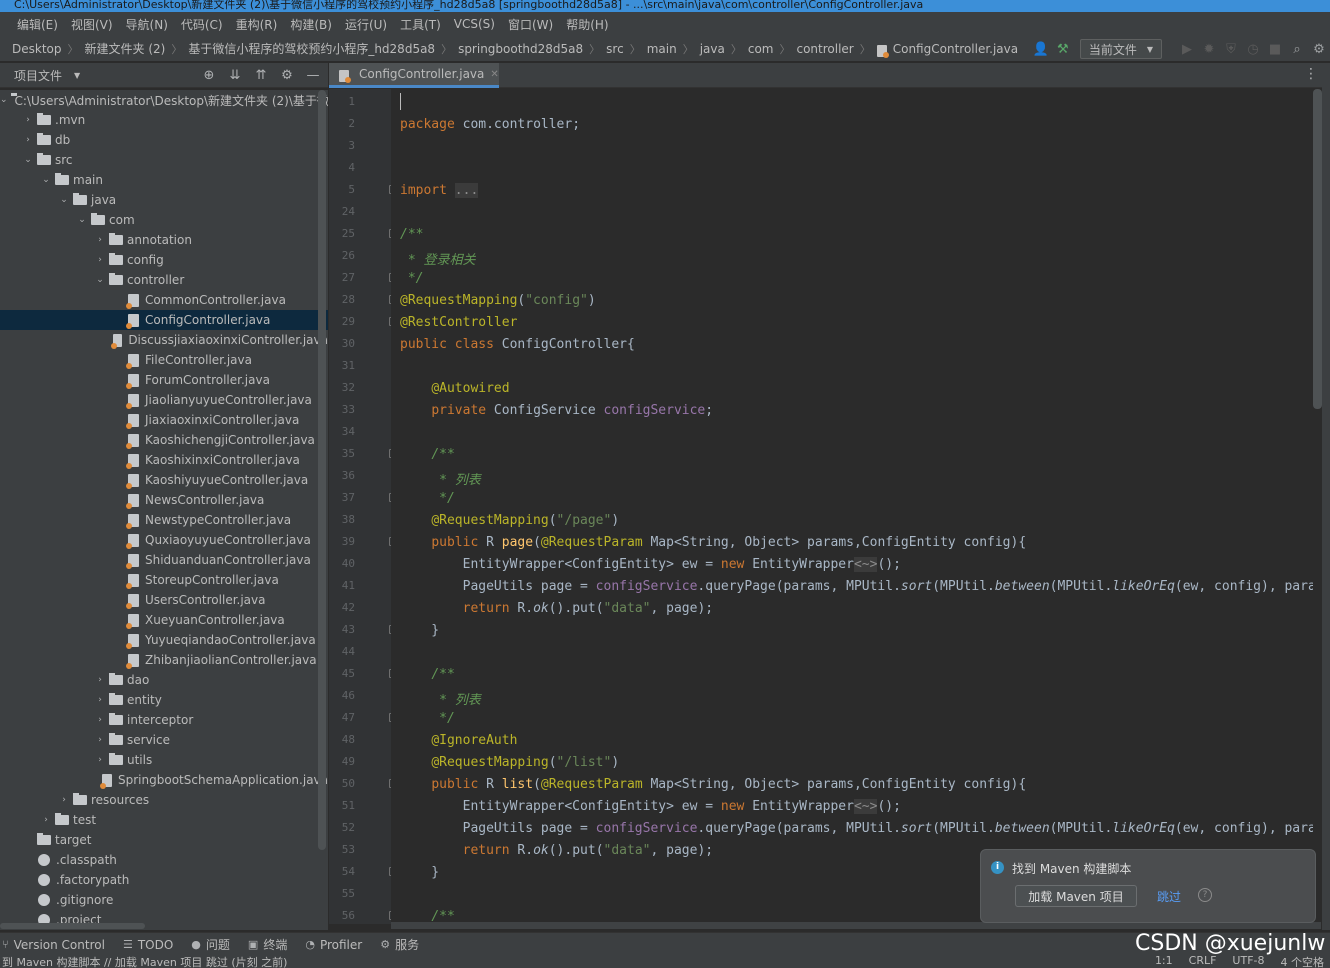 The height and width of the screenshot is (968, 1330). Describe the element at coordinates (38, 75) in the screenshot. I see `project-panel-title: 项目文件` at that location.